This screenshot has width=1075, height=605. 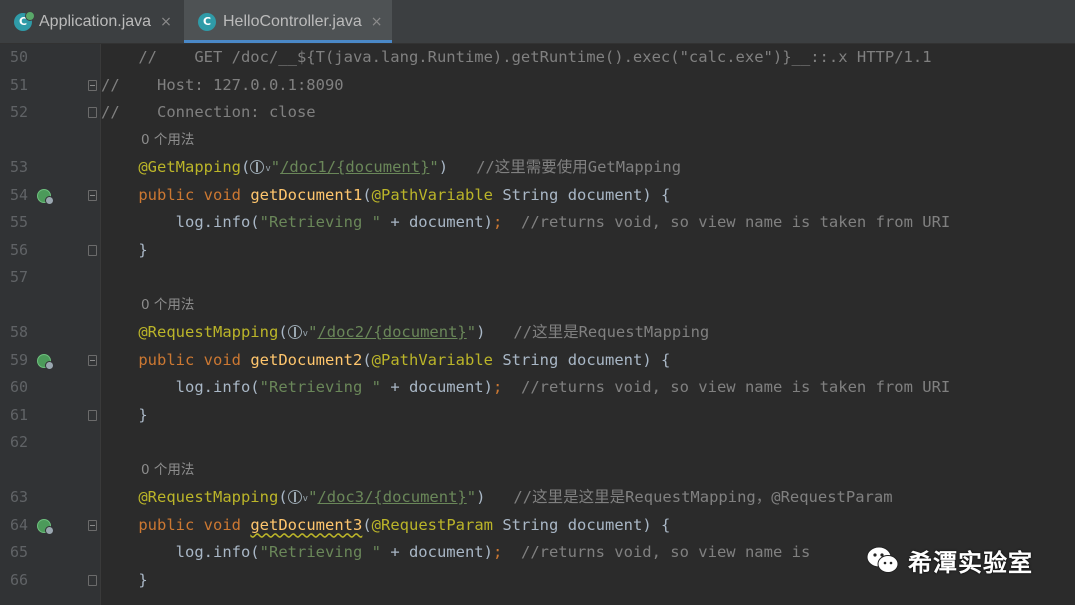 What do you see at coordinates (18, 57) in the screenshot?
I see `line-number: 50` at bounding box center [18, 57].